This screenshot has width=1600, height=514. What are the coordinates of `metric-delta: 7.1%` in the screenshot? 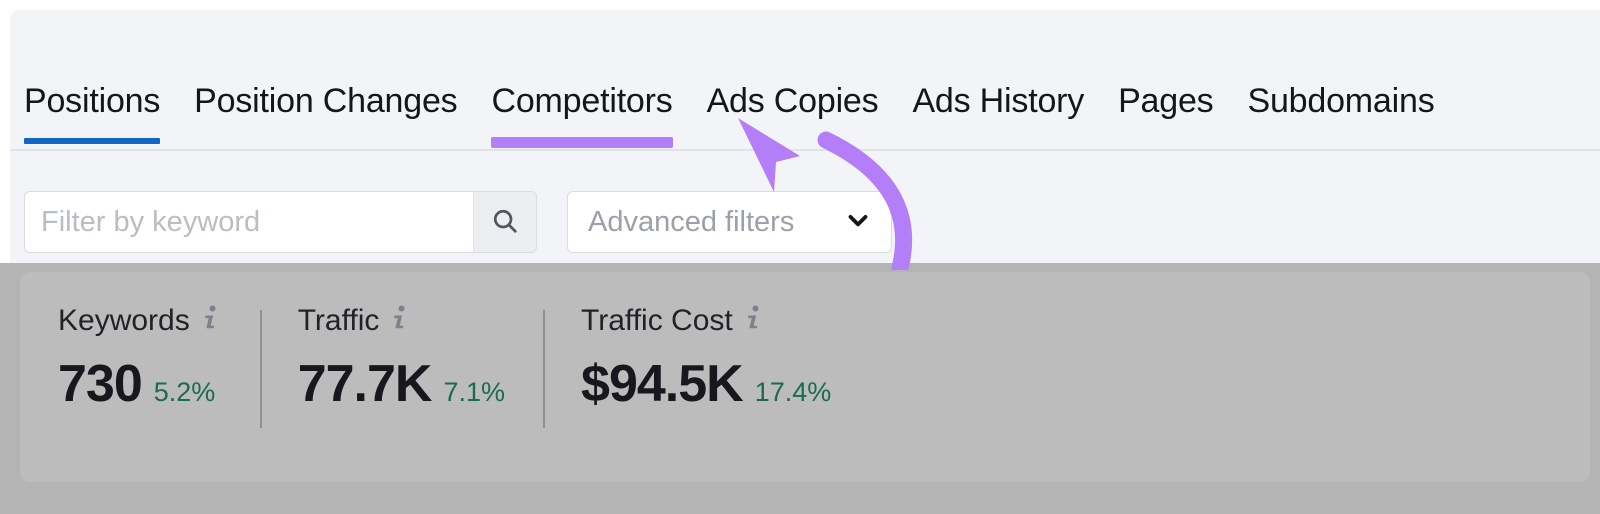 It's located at (474, 392).